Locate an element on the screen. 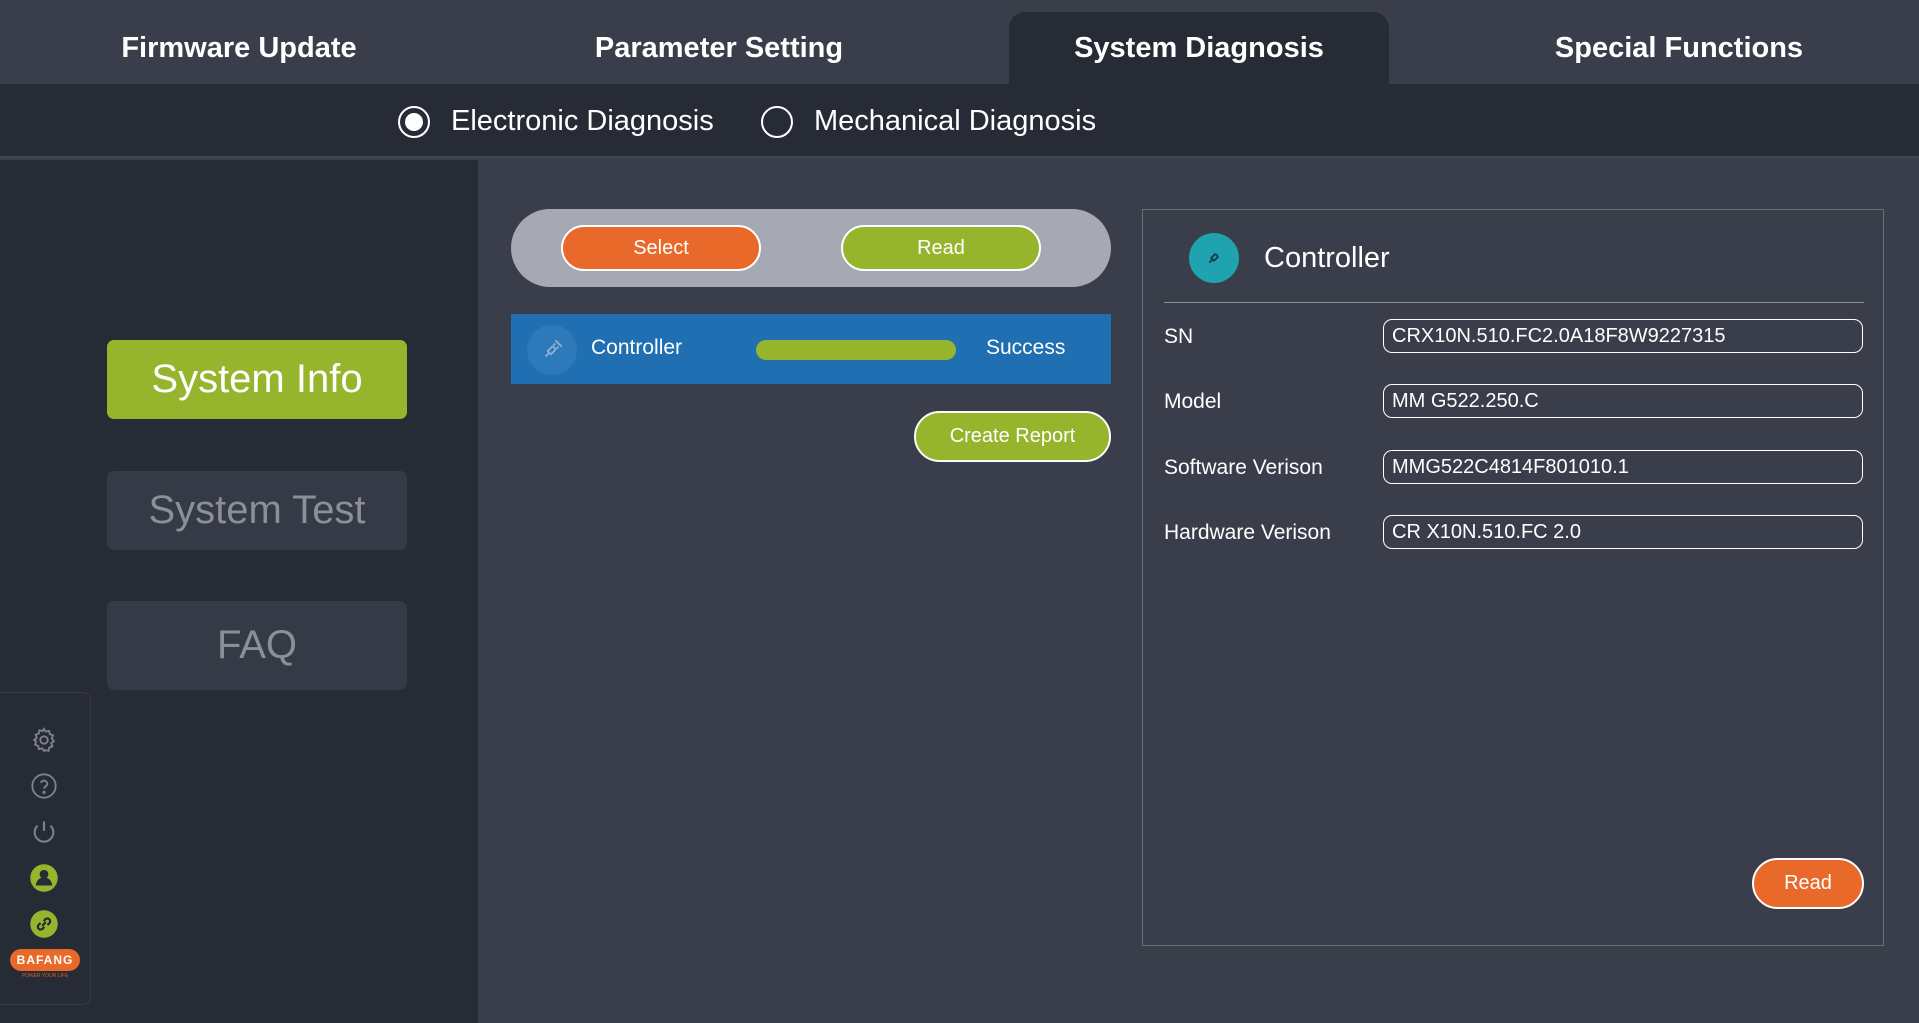  tab-firmware-update: Firmware Update is located at coordinates (239, 48).